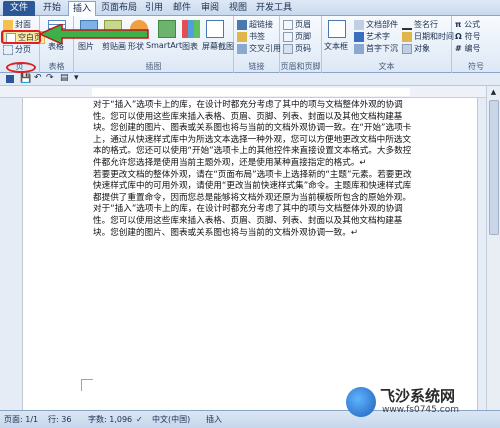 The width and height of the screenshot is (500, 428). Describe the element at coordinates (460, 48) in the screenshot. I see `hash-icon: #` at that location.